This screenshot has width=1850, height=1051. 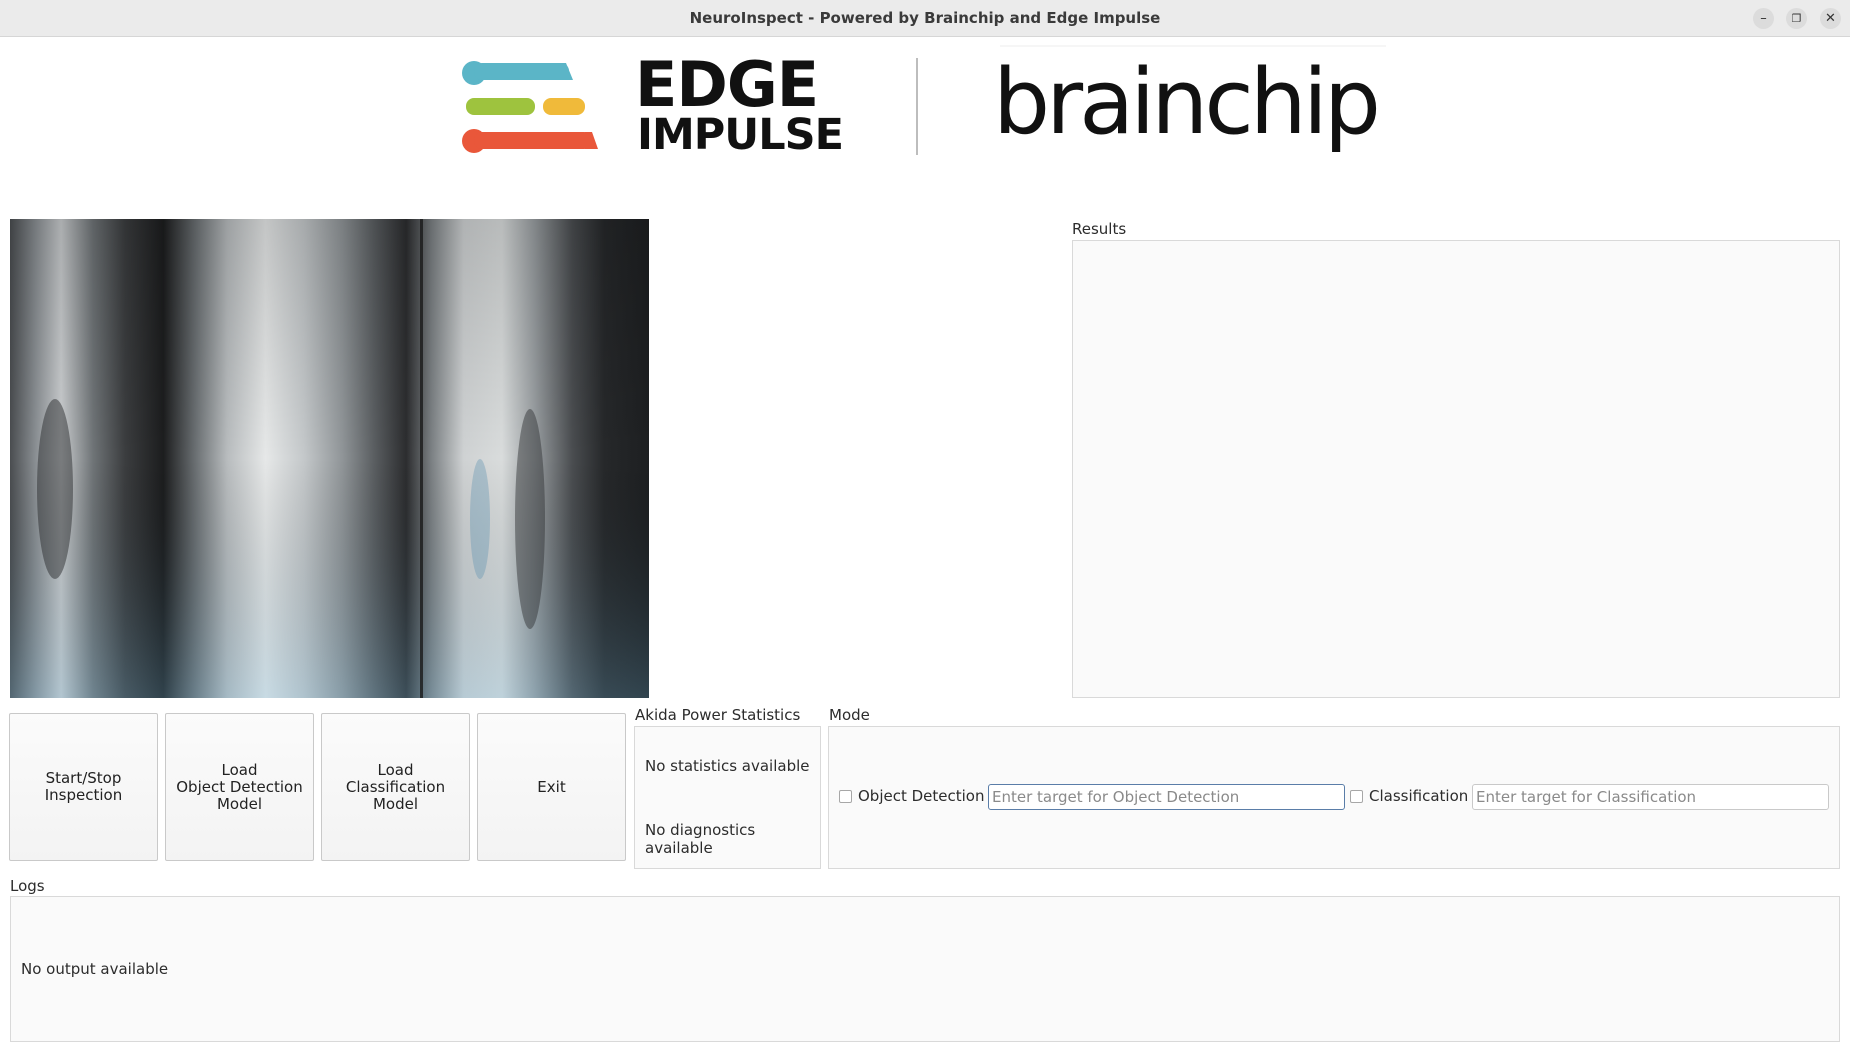 I want to click on mode-panel: Object Detection Classification, so click(x=1334, y=797).